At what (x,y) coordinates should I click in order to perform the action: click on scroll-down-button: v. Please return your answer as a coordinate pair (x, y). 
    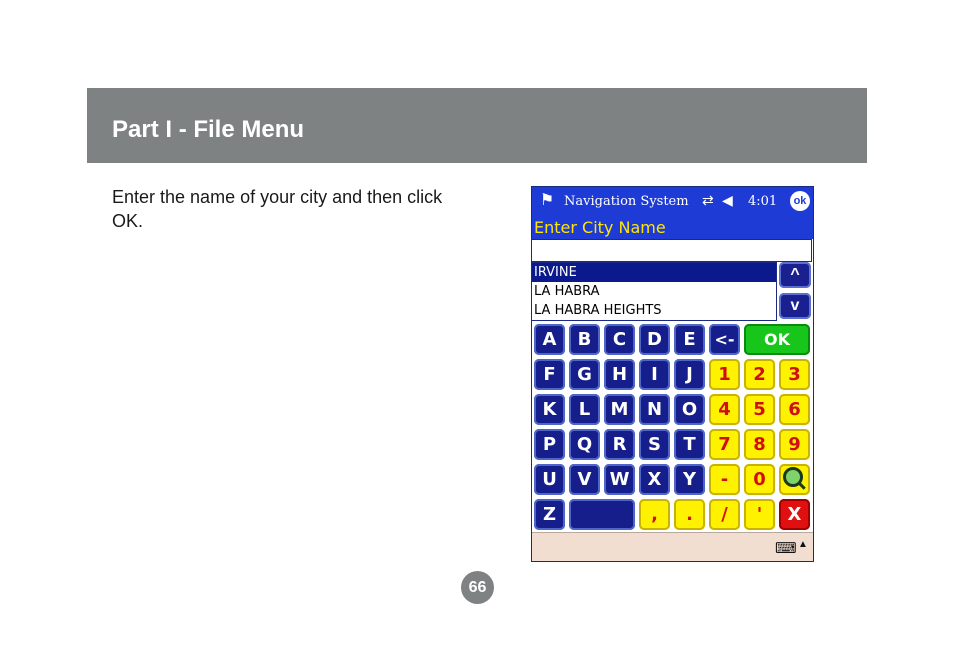
    Looking at the image, I should click on (795, 306).